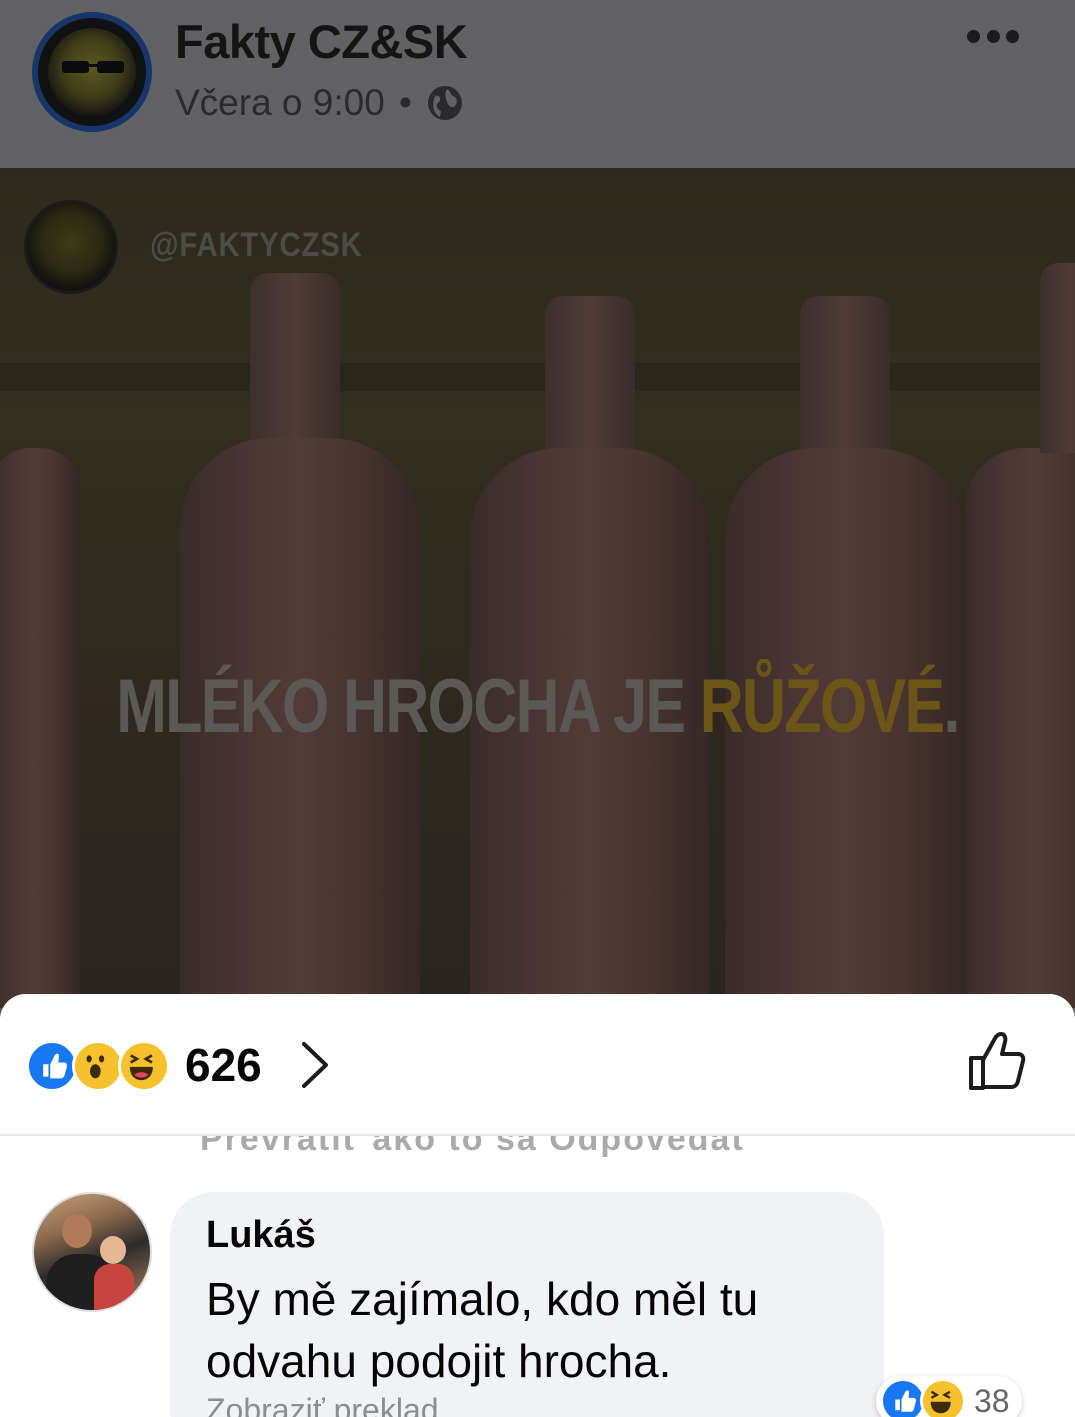 This screenshot has width=1075, height=1417. I want to click on watermark-logo, so click(71, 247).